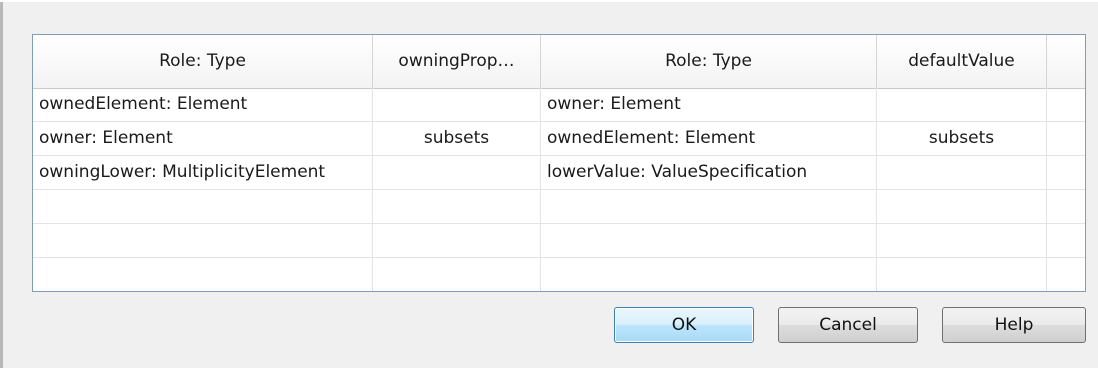 This screenshot has height=368, width=1098. I want to click on table-row: ownedElement: Element owner: Element, so click(559, 105).